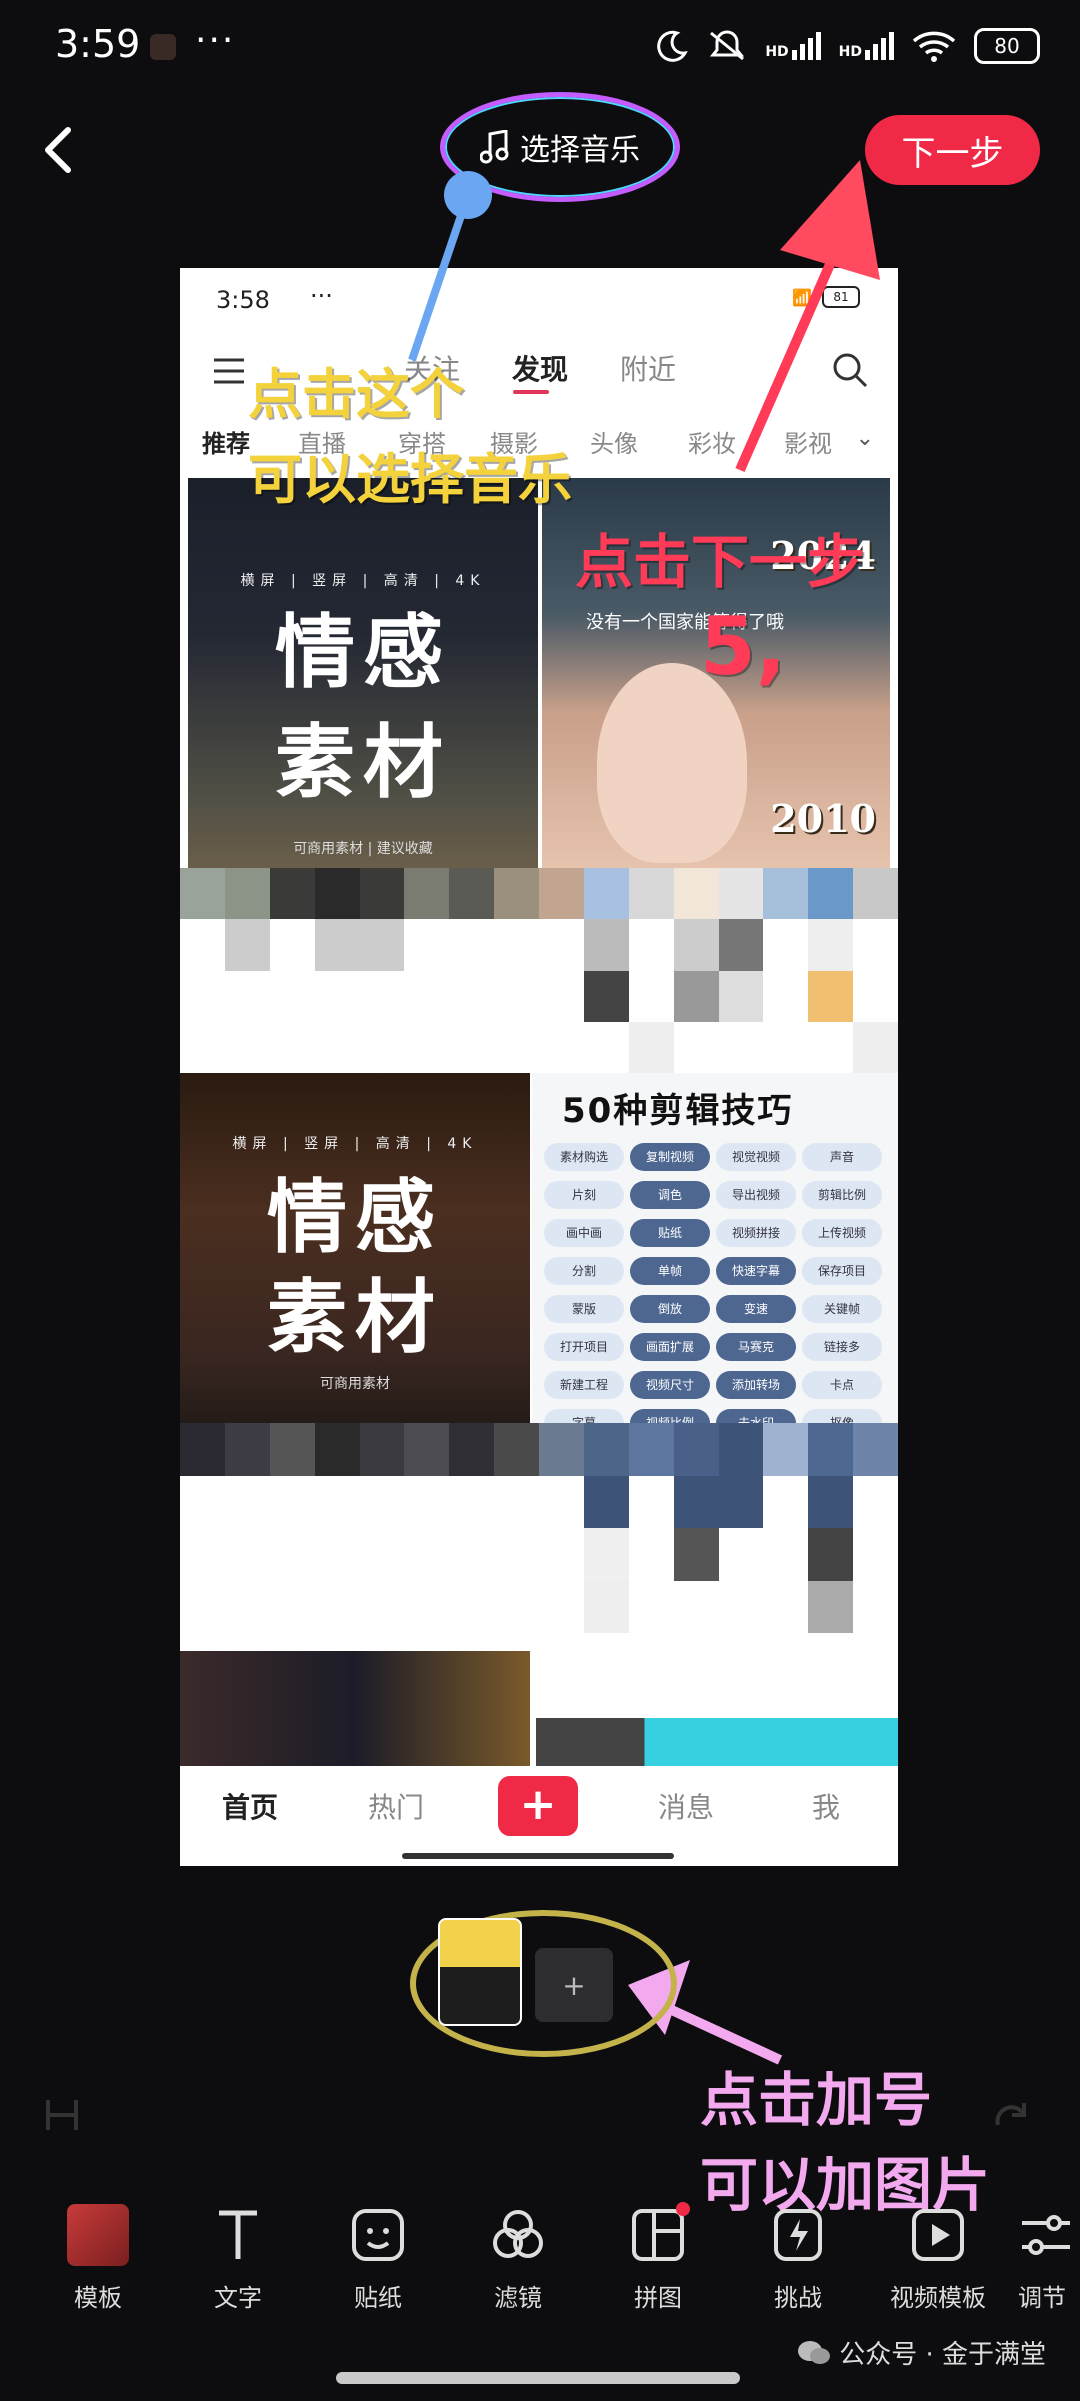 Image resolution: width=1080 pixels, height=2401 pixels. I want to click on tool-label: 贴纸, so click(378, 2298).